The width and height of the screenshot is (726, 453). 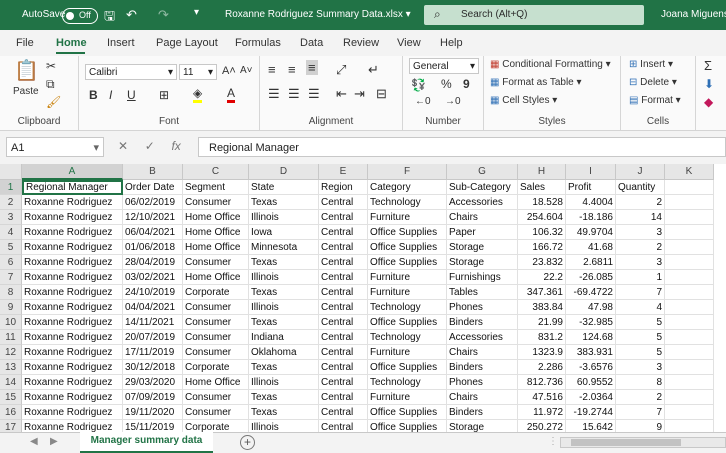 I want to click on table-cell: 1, so click(x=640, y=277).